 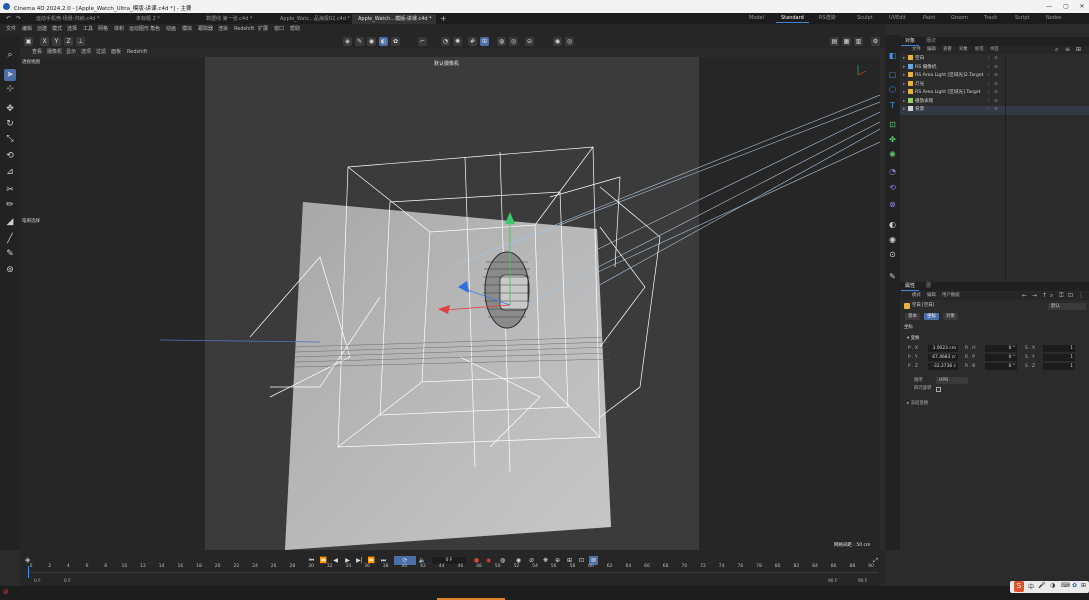 I want to click on magnet-tool-icon: ⊚, so click(x=10, y=270).